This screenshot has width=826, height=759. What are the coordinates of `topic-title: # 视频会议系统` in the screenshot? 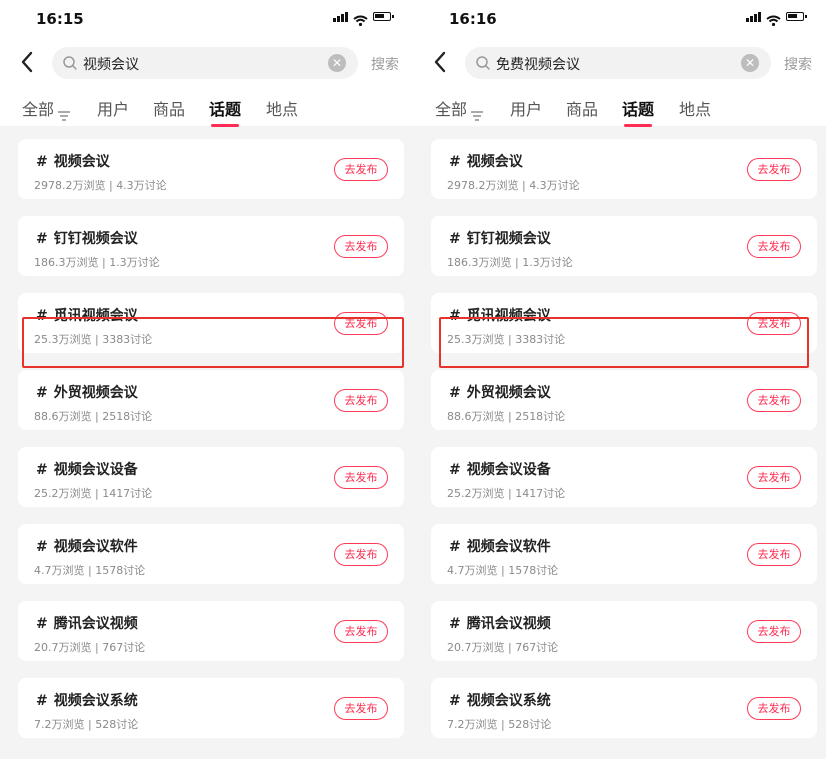 It's located at (500, 700).